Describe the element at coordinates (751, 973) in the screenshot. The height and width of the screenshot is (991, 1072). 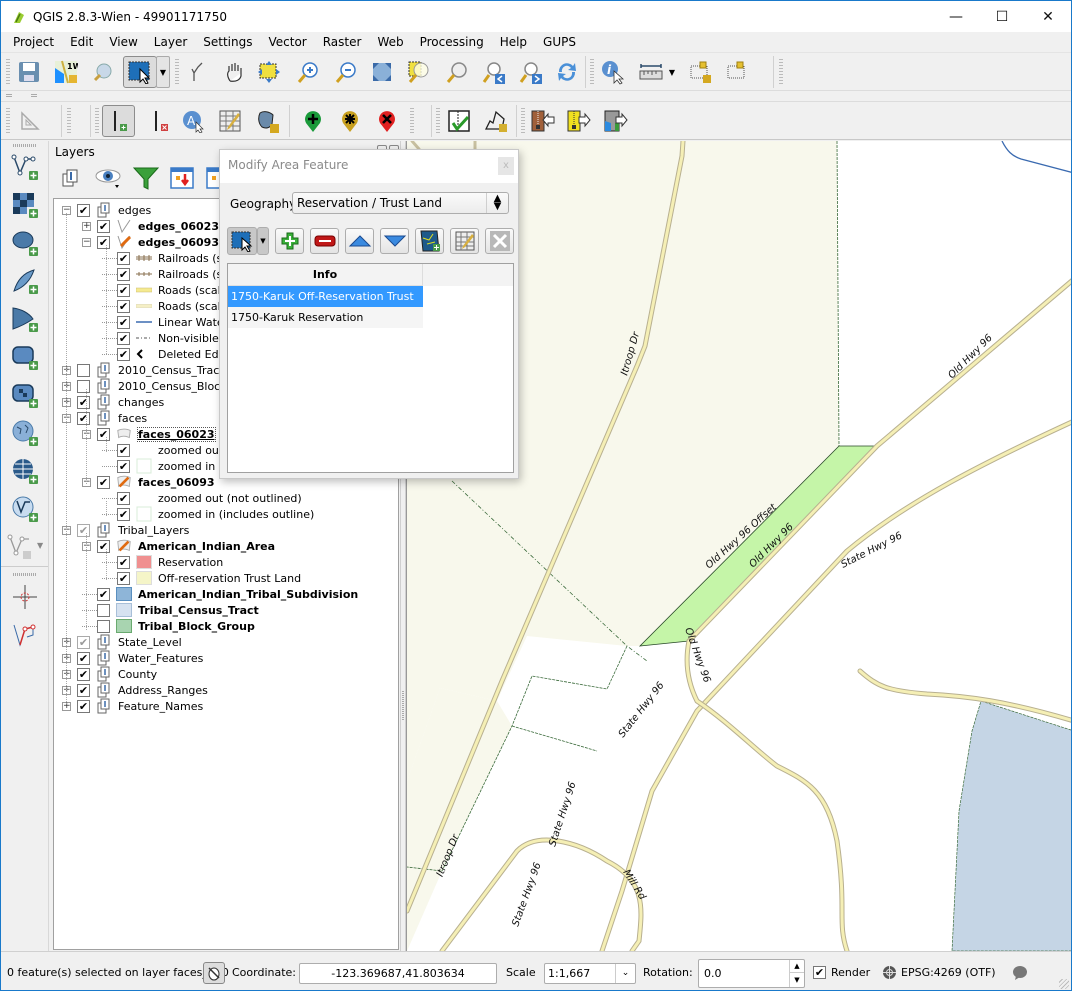
I see `rotation-spinbox: 0.0 ▲ ▼` at that location.